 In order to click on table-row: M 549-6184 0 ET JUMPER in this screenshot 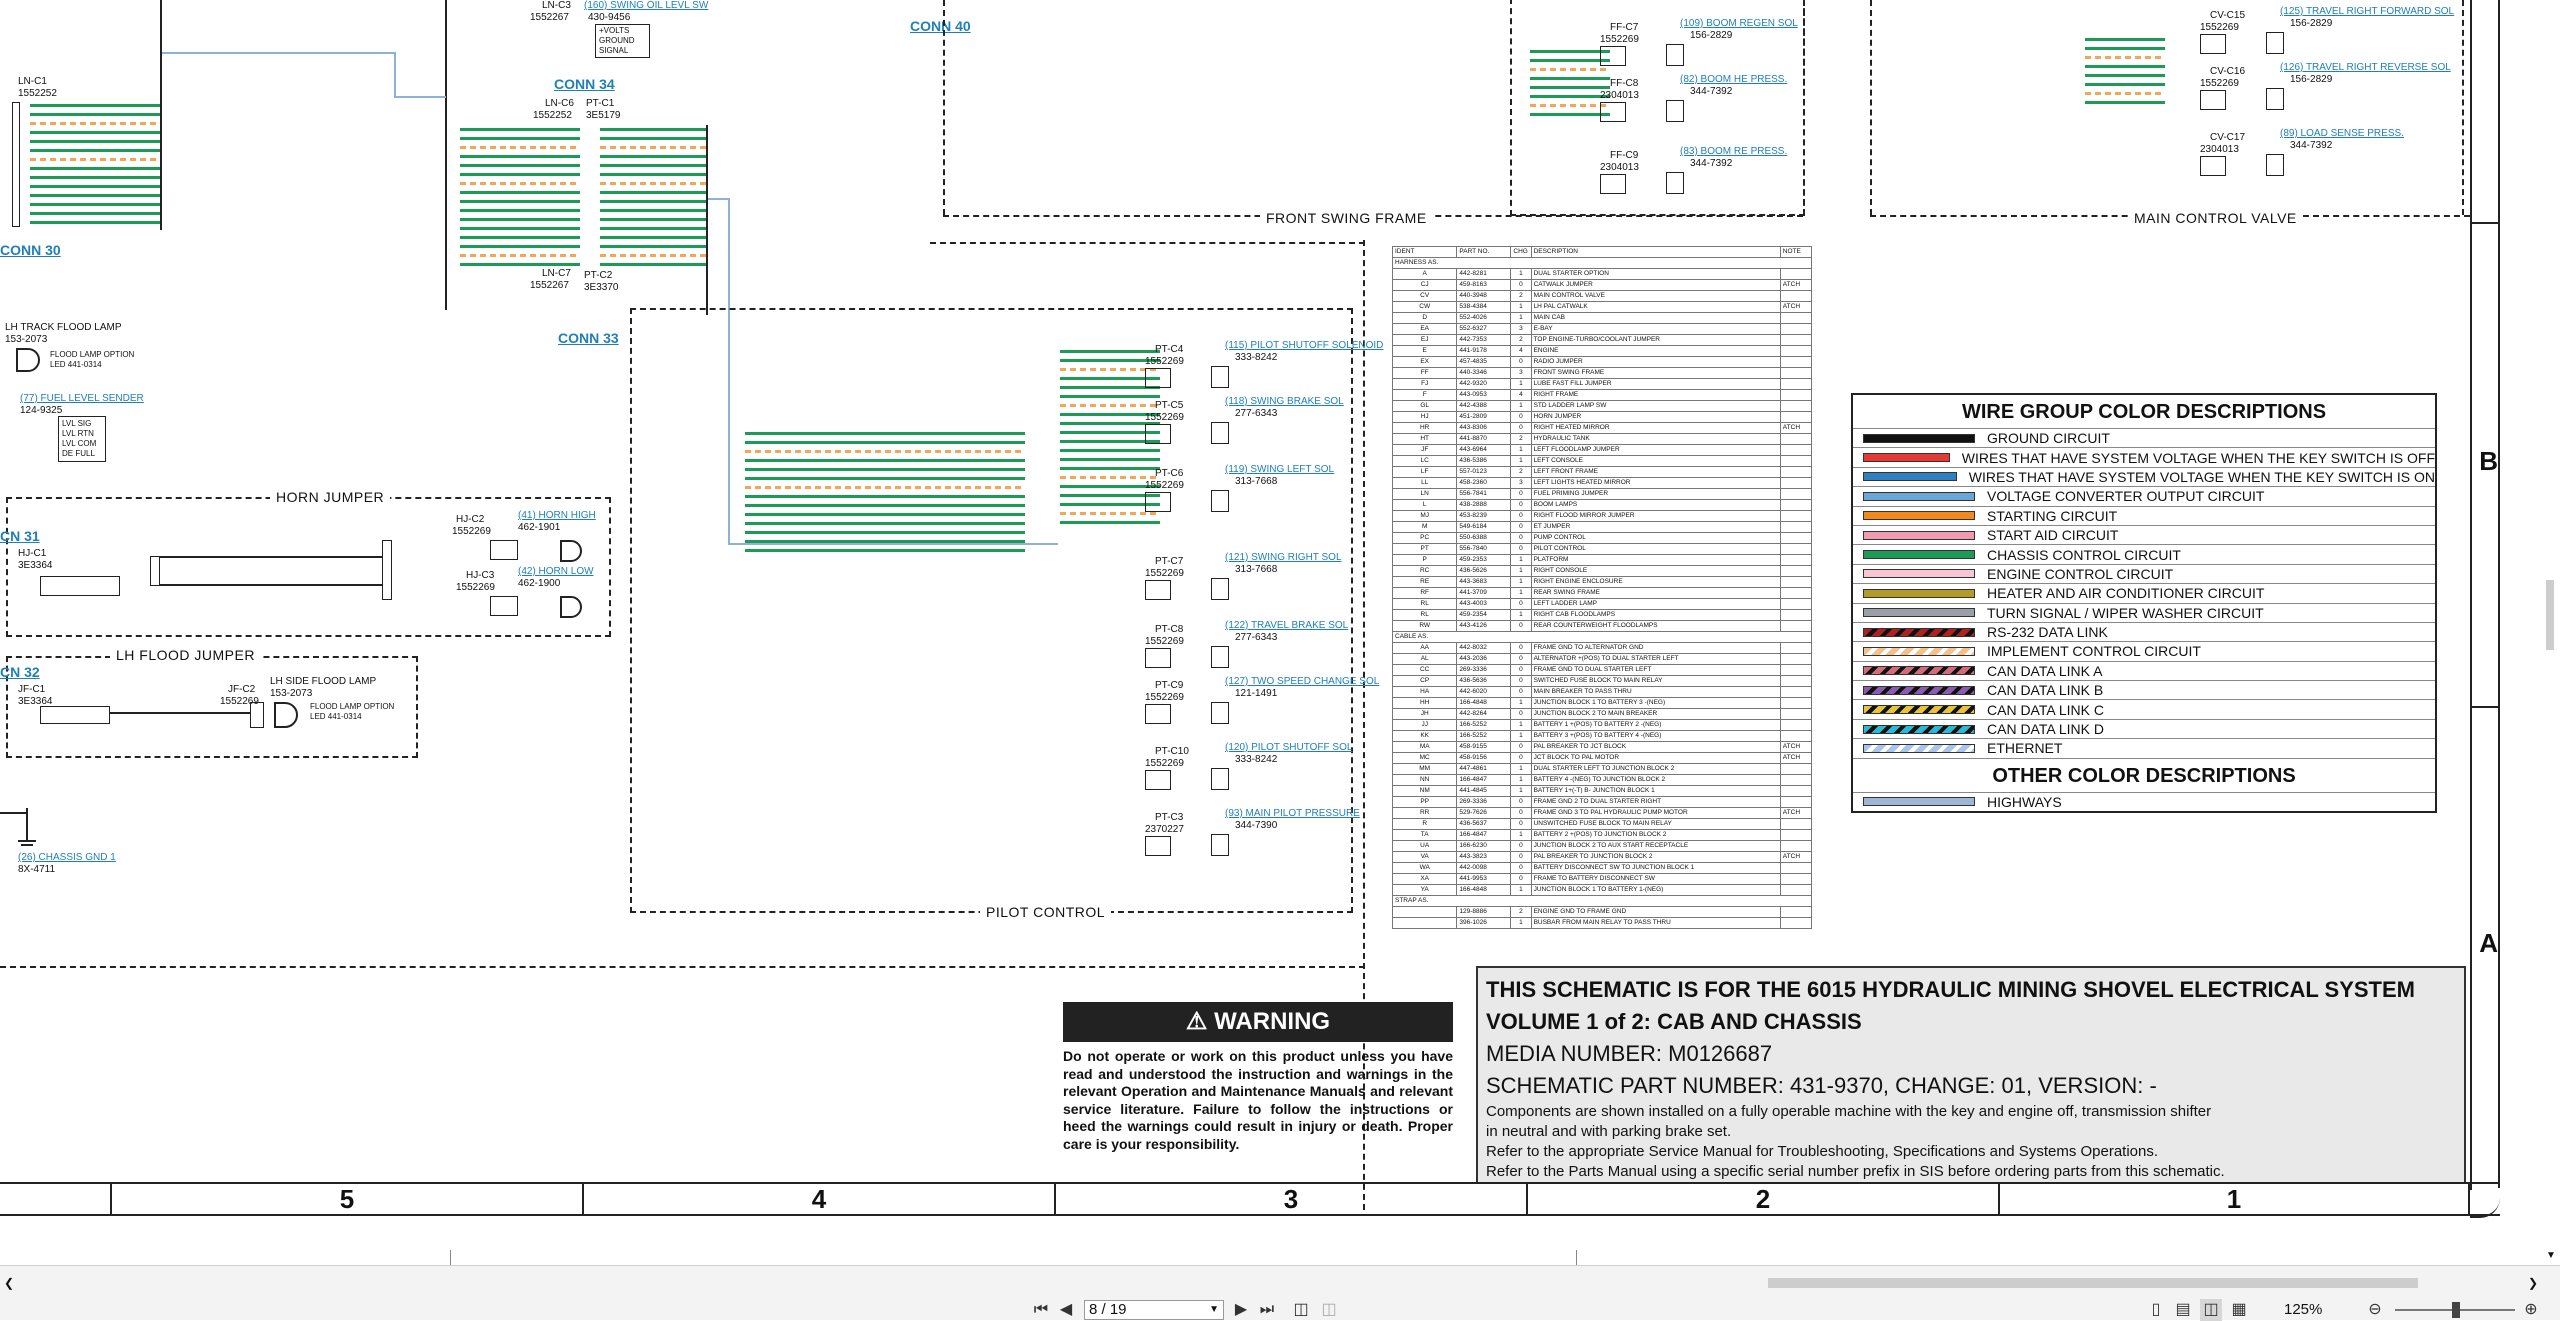, I will do `click(1602, 527)`.